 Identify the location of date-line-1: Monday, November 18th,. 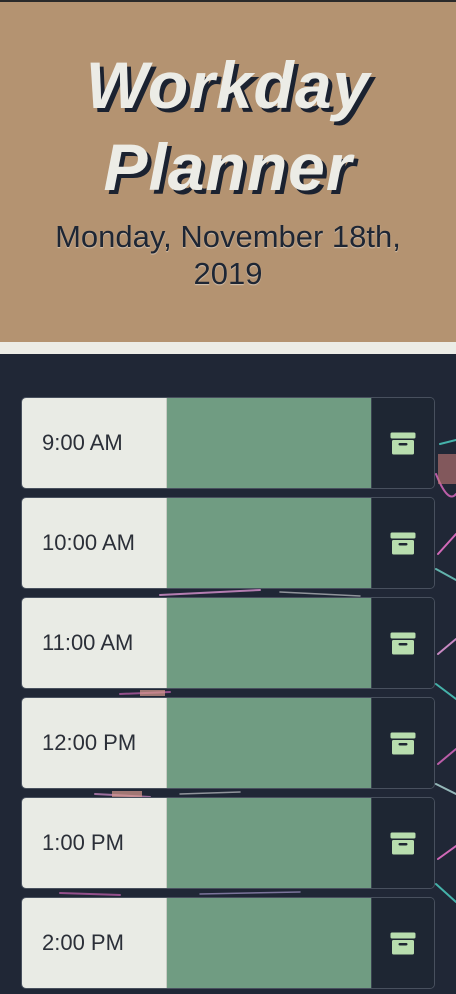
(228, 236).